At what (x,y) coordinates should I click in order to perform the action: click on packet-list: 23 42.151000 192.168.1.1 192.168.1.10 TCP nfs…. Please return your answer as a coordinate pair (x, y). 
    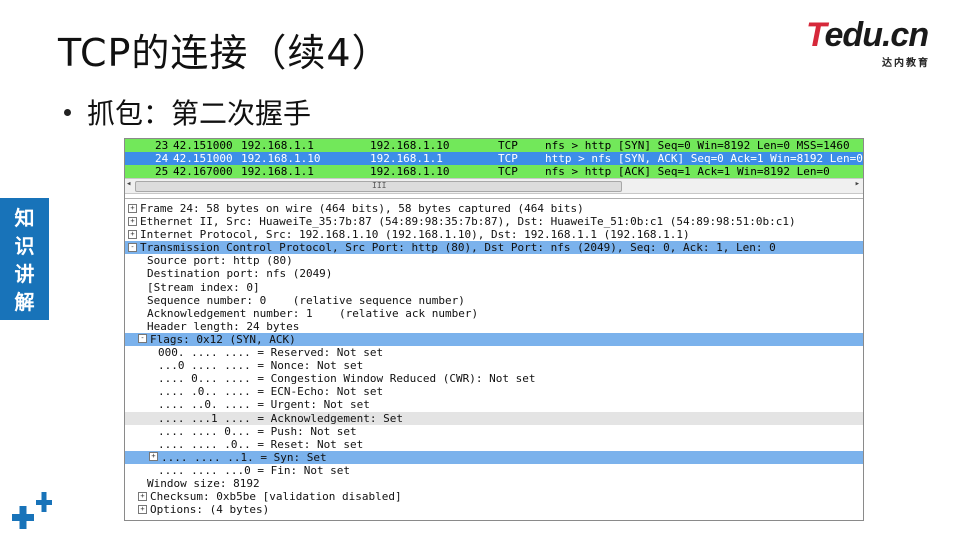
    Looking at the image, I should click on (494, 158).